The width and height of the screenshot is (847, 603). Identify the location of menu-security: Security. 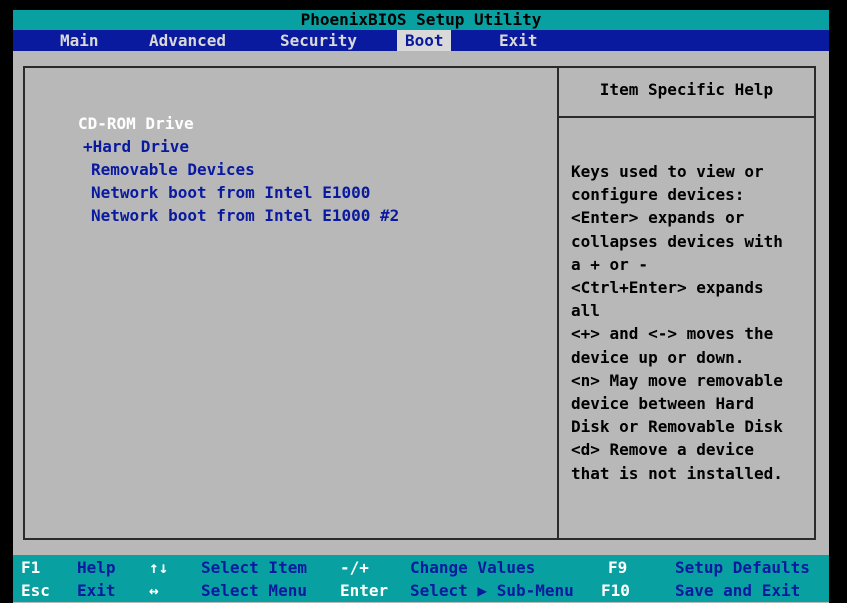
(318, 40).